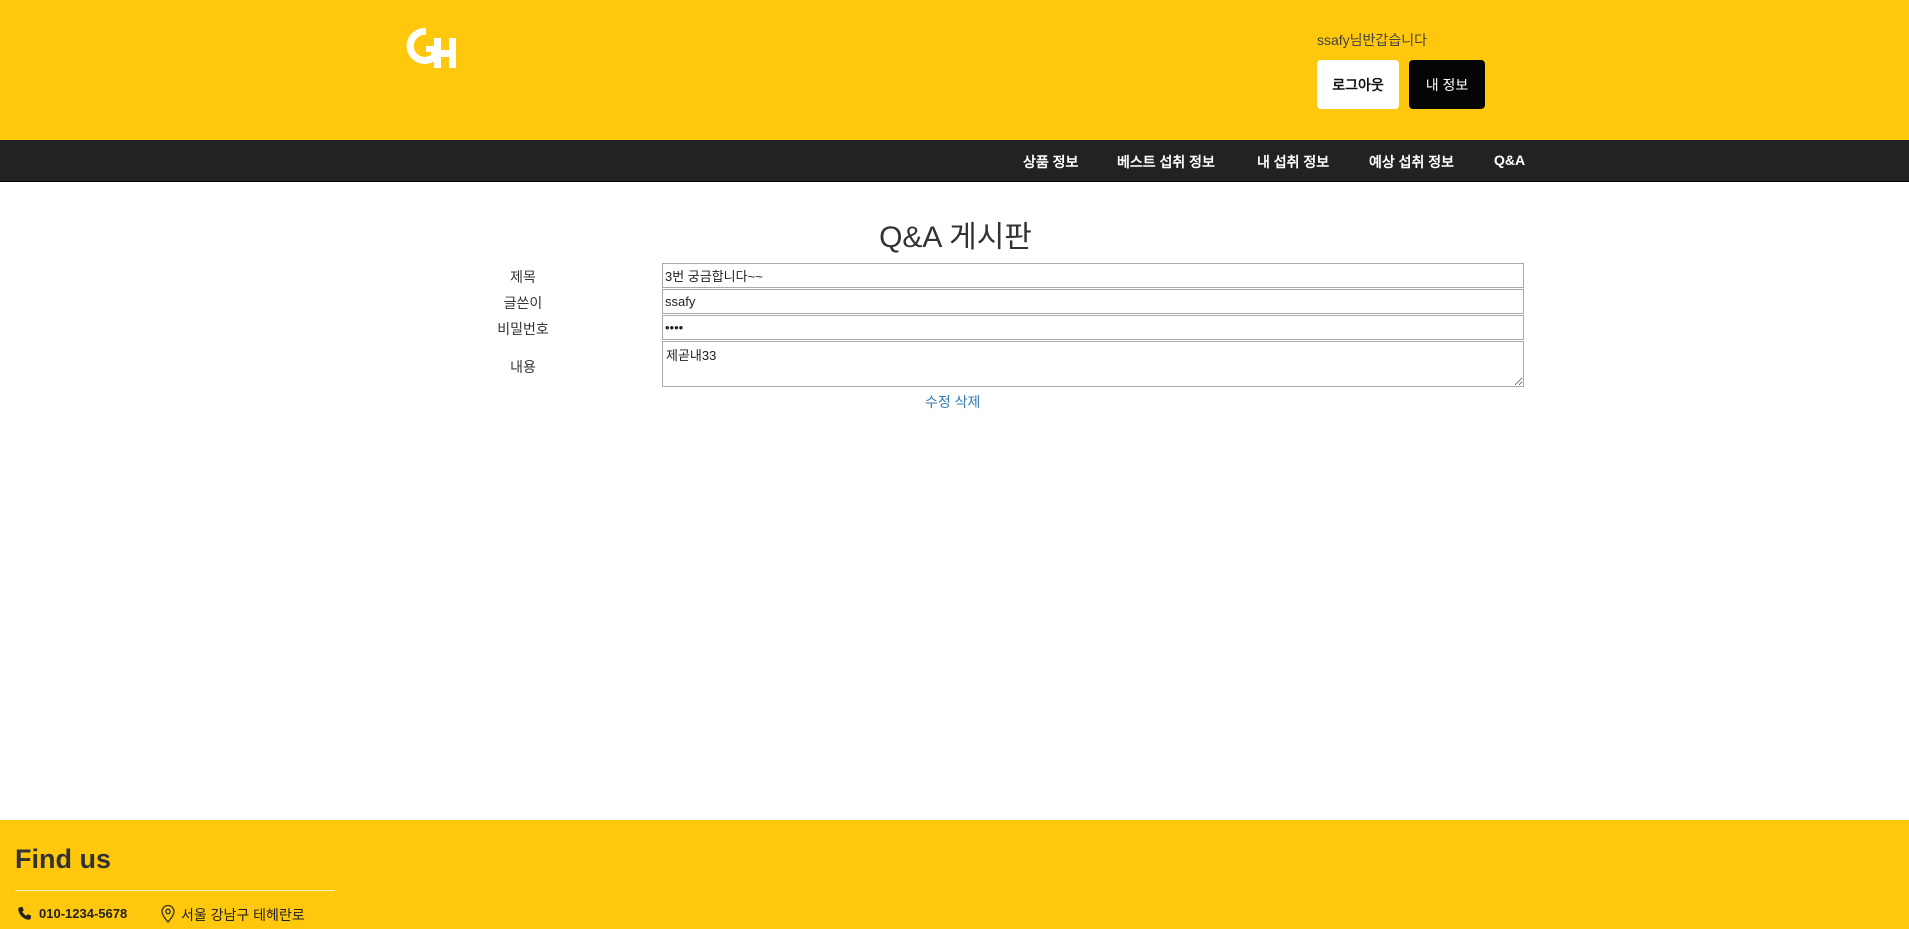 The image size is (1909, 929). I want to click on title-label: 제목, so click(523, 277).